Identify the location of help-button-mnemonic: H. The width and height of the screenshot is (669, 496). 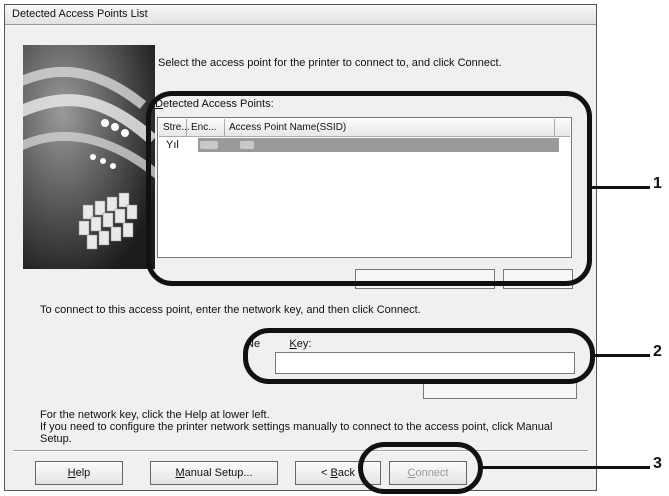
(71, 473).